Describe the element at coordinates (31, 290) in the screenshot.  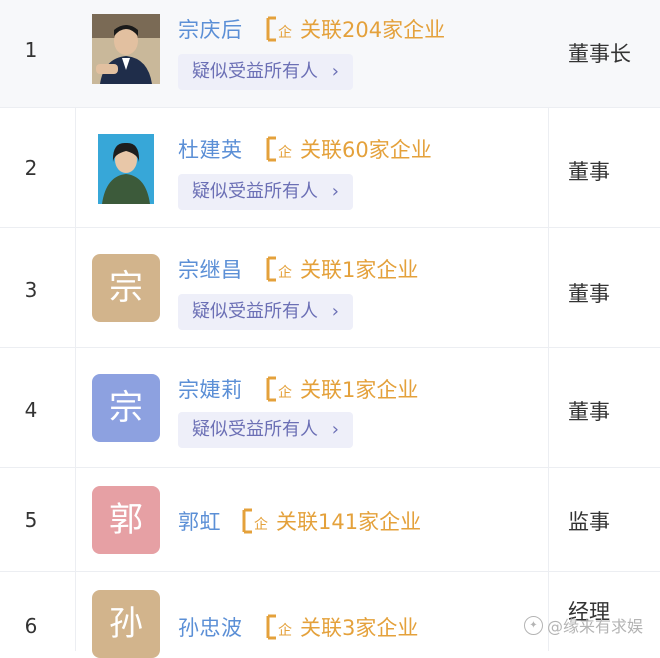
I see `row-index: 3` at that location.